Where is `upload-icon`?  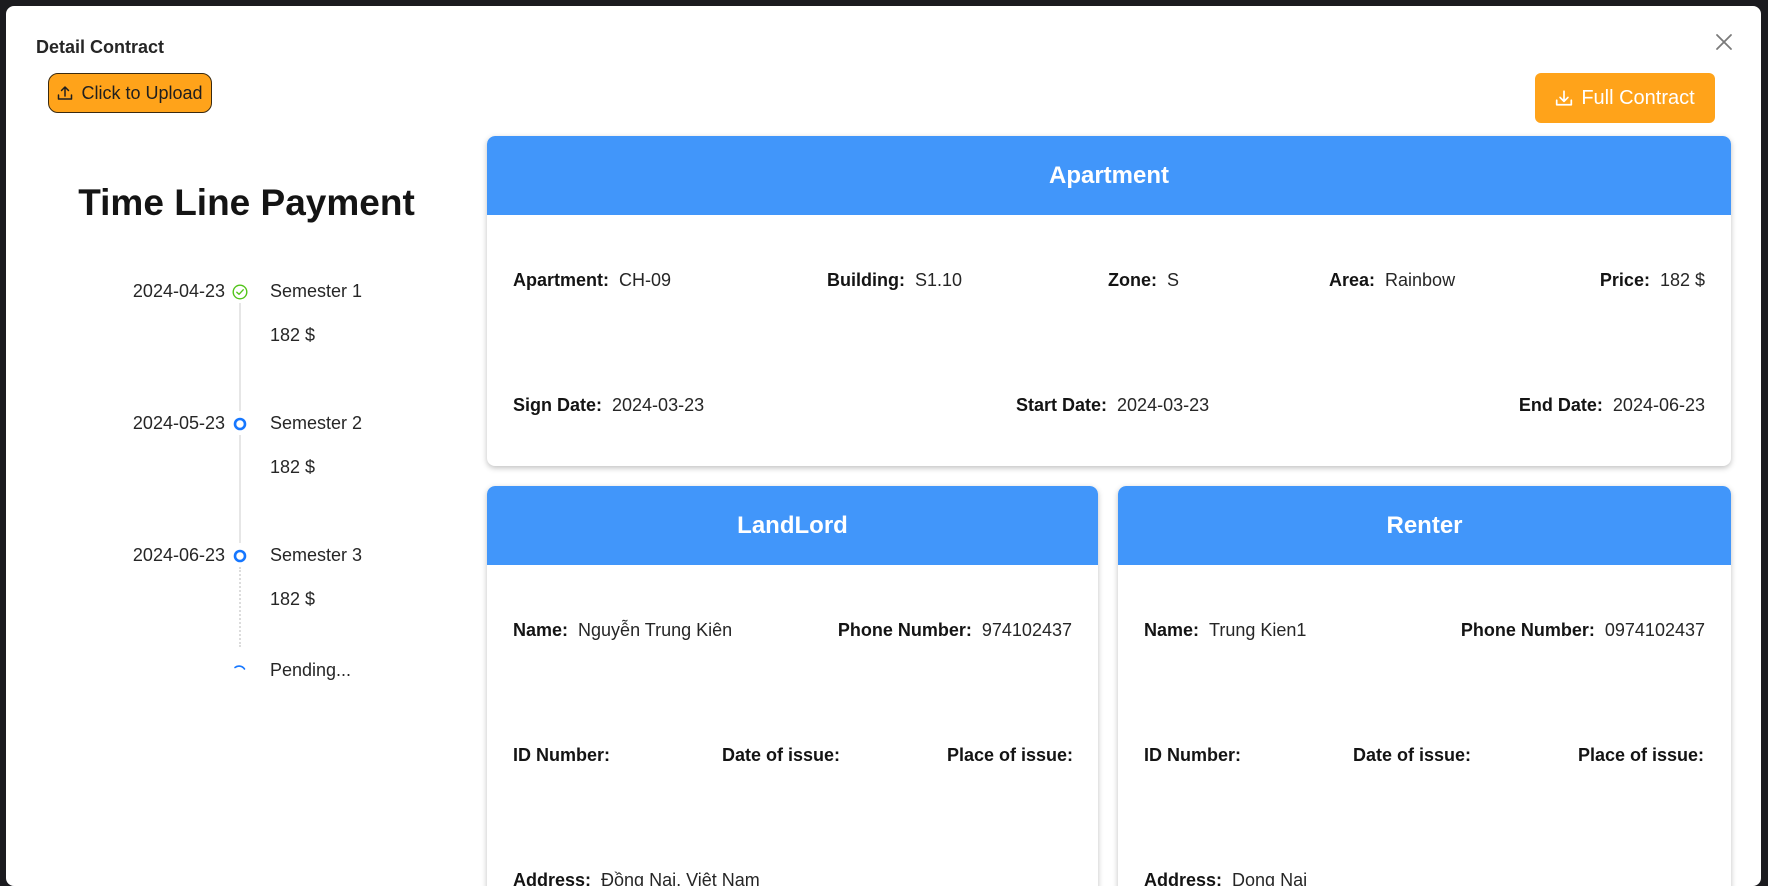
upload-icon is located at coordinates (65, 93).